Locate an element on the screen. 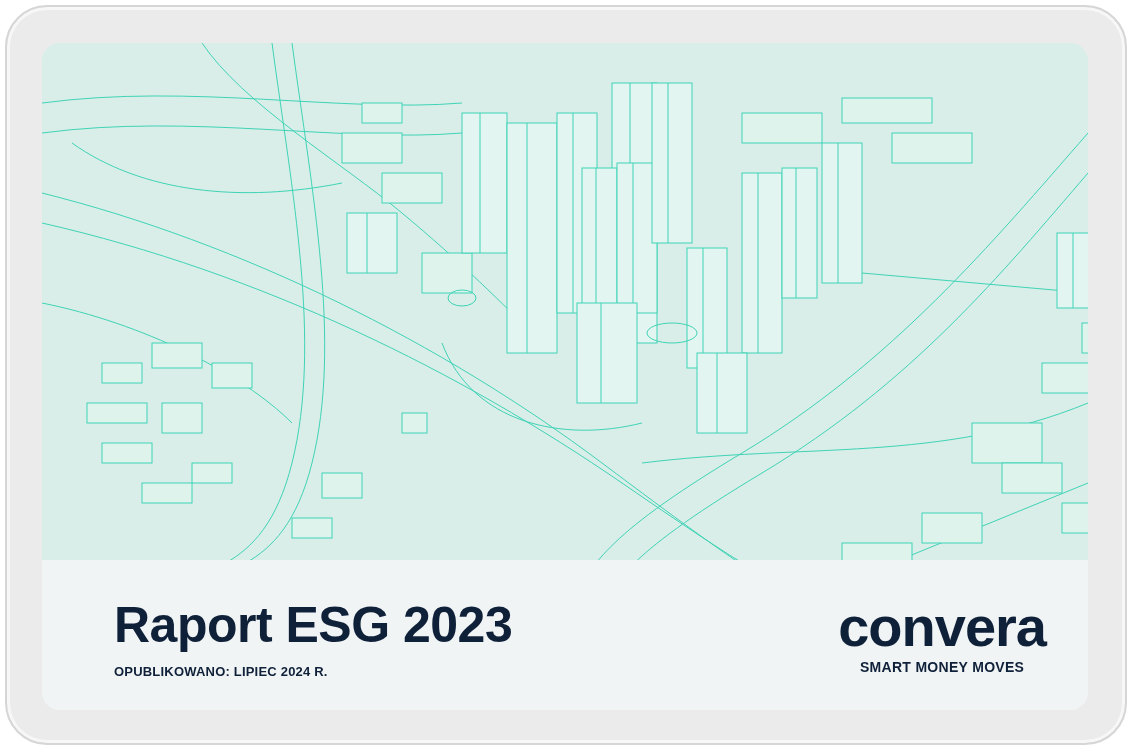 This screenshot has height=750, width=1132. report-title: Raport ESG 2023 is located at coordinates (313, 624).